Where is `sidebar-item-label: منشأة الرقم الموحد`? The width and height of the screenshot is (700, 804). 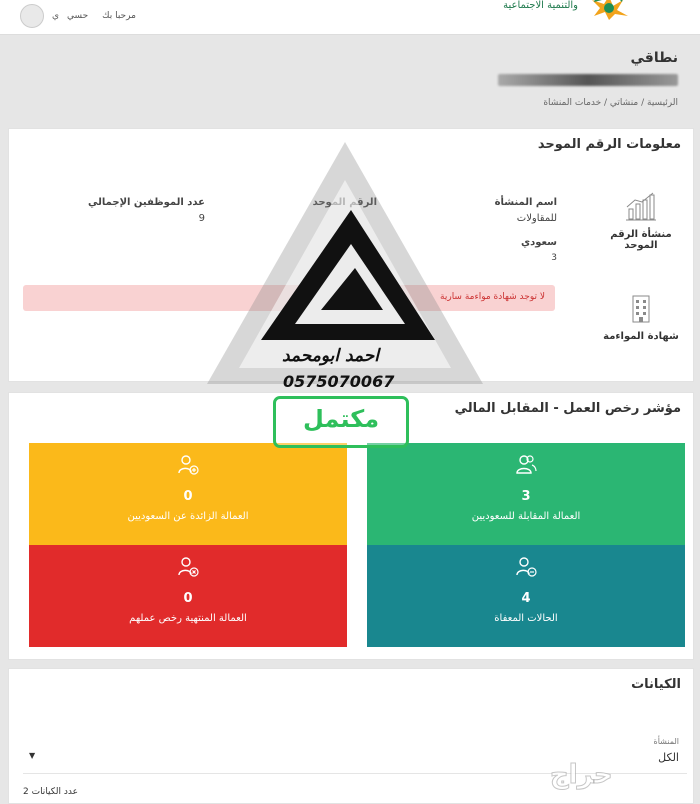 sidebar-item-label: منشأة الرقم الموحد is located at coordinates (641, 240).